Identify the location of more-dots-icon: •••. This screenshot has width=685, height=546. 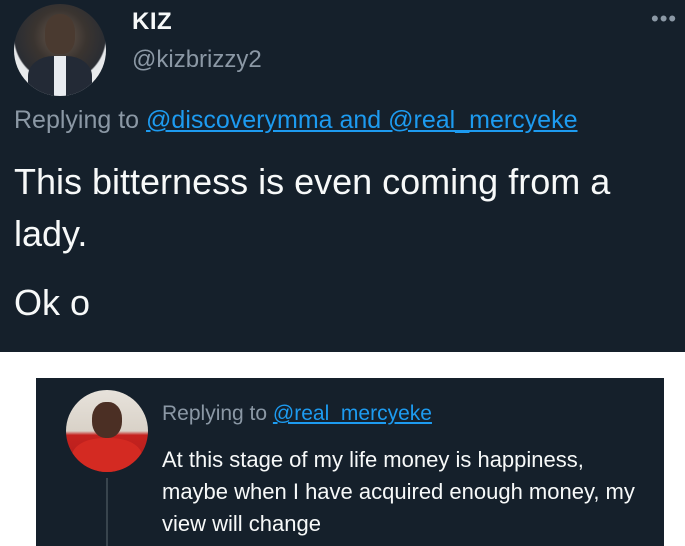
(664, 19).